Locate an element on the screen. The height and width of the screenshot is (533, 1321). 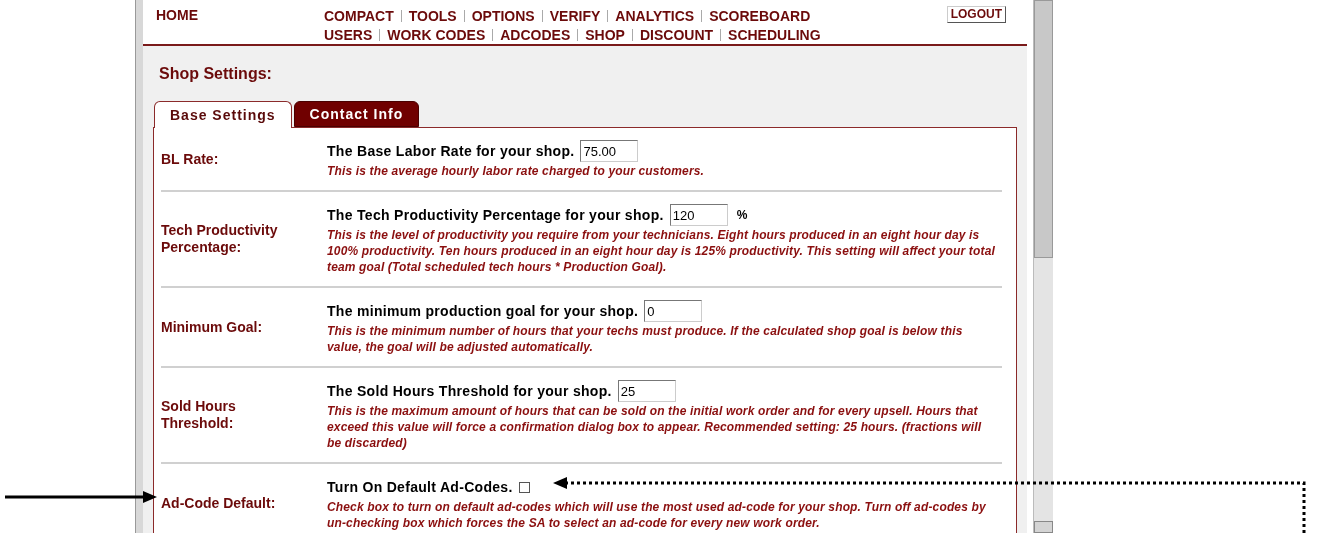
nav-link: ADCODES is located at coordinates (535, 34).